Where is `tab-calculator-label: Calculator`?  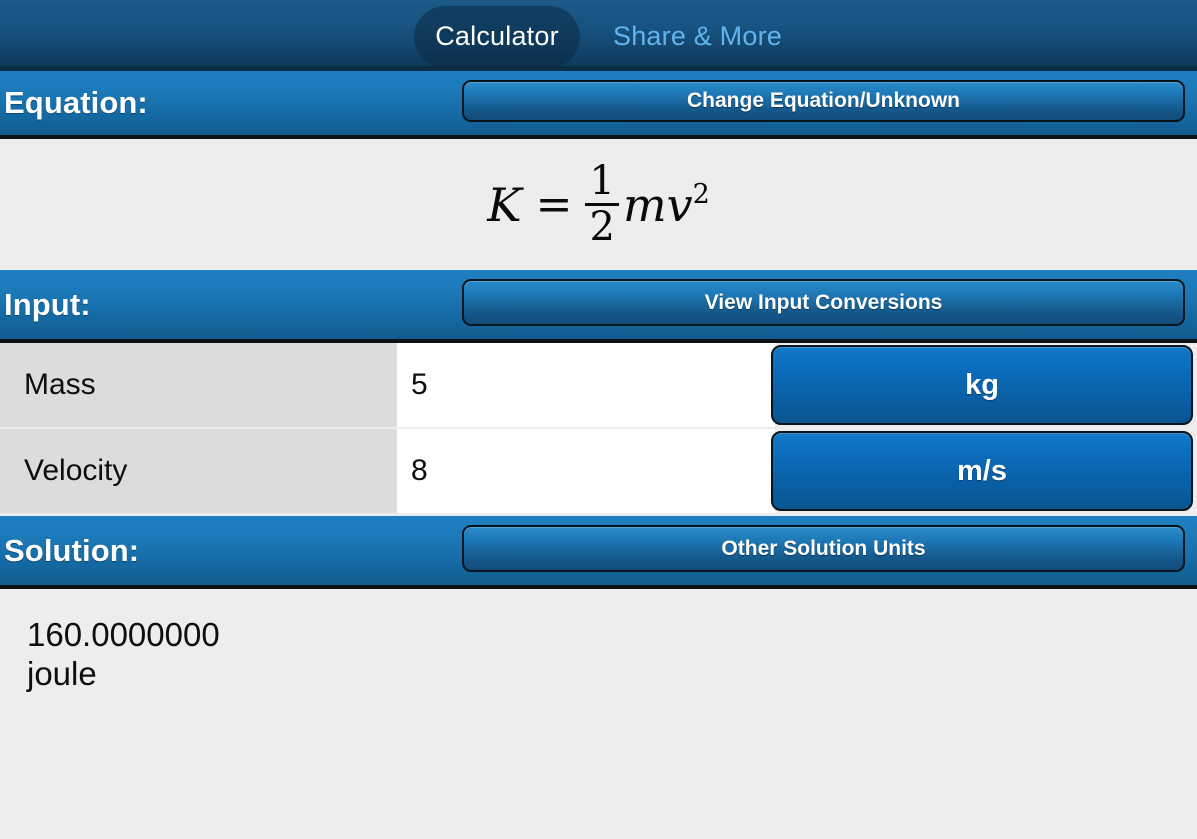 tab-calculator-label: Calculator is located at coordinates (497, 36).